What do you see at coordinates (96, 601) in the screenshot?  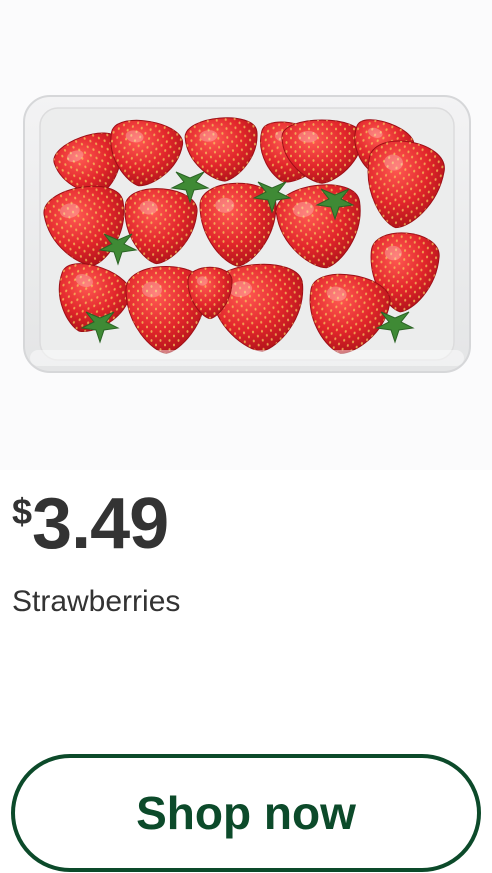 I see `product-name: Strawberries` at bounding box center [96, 601].